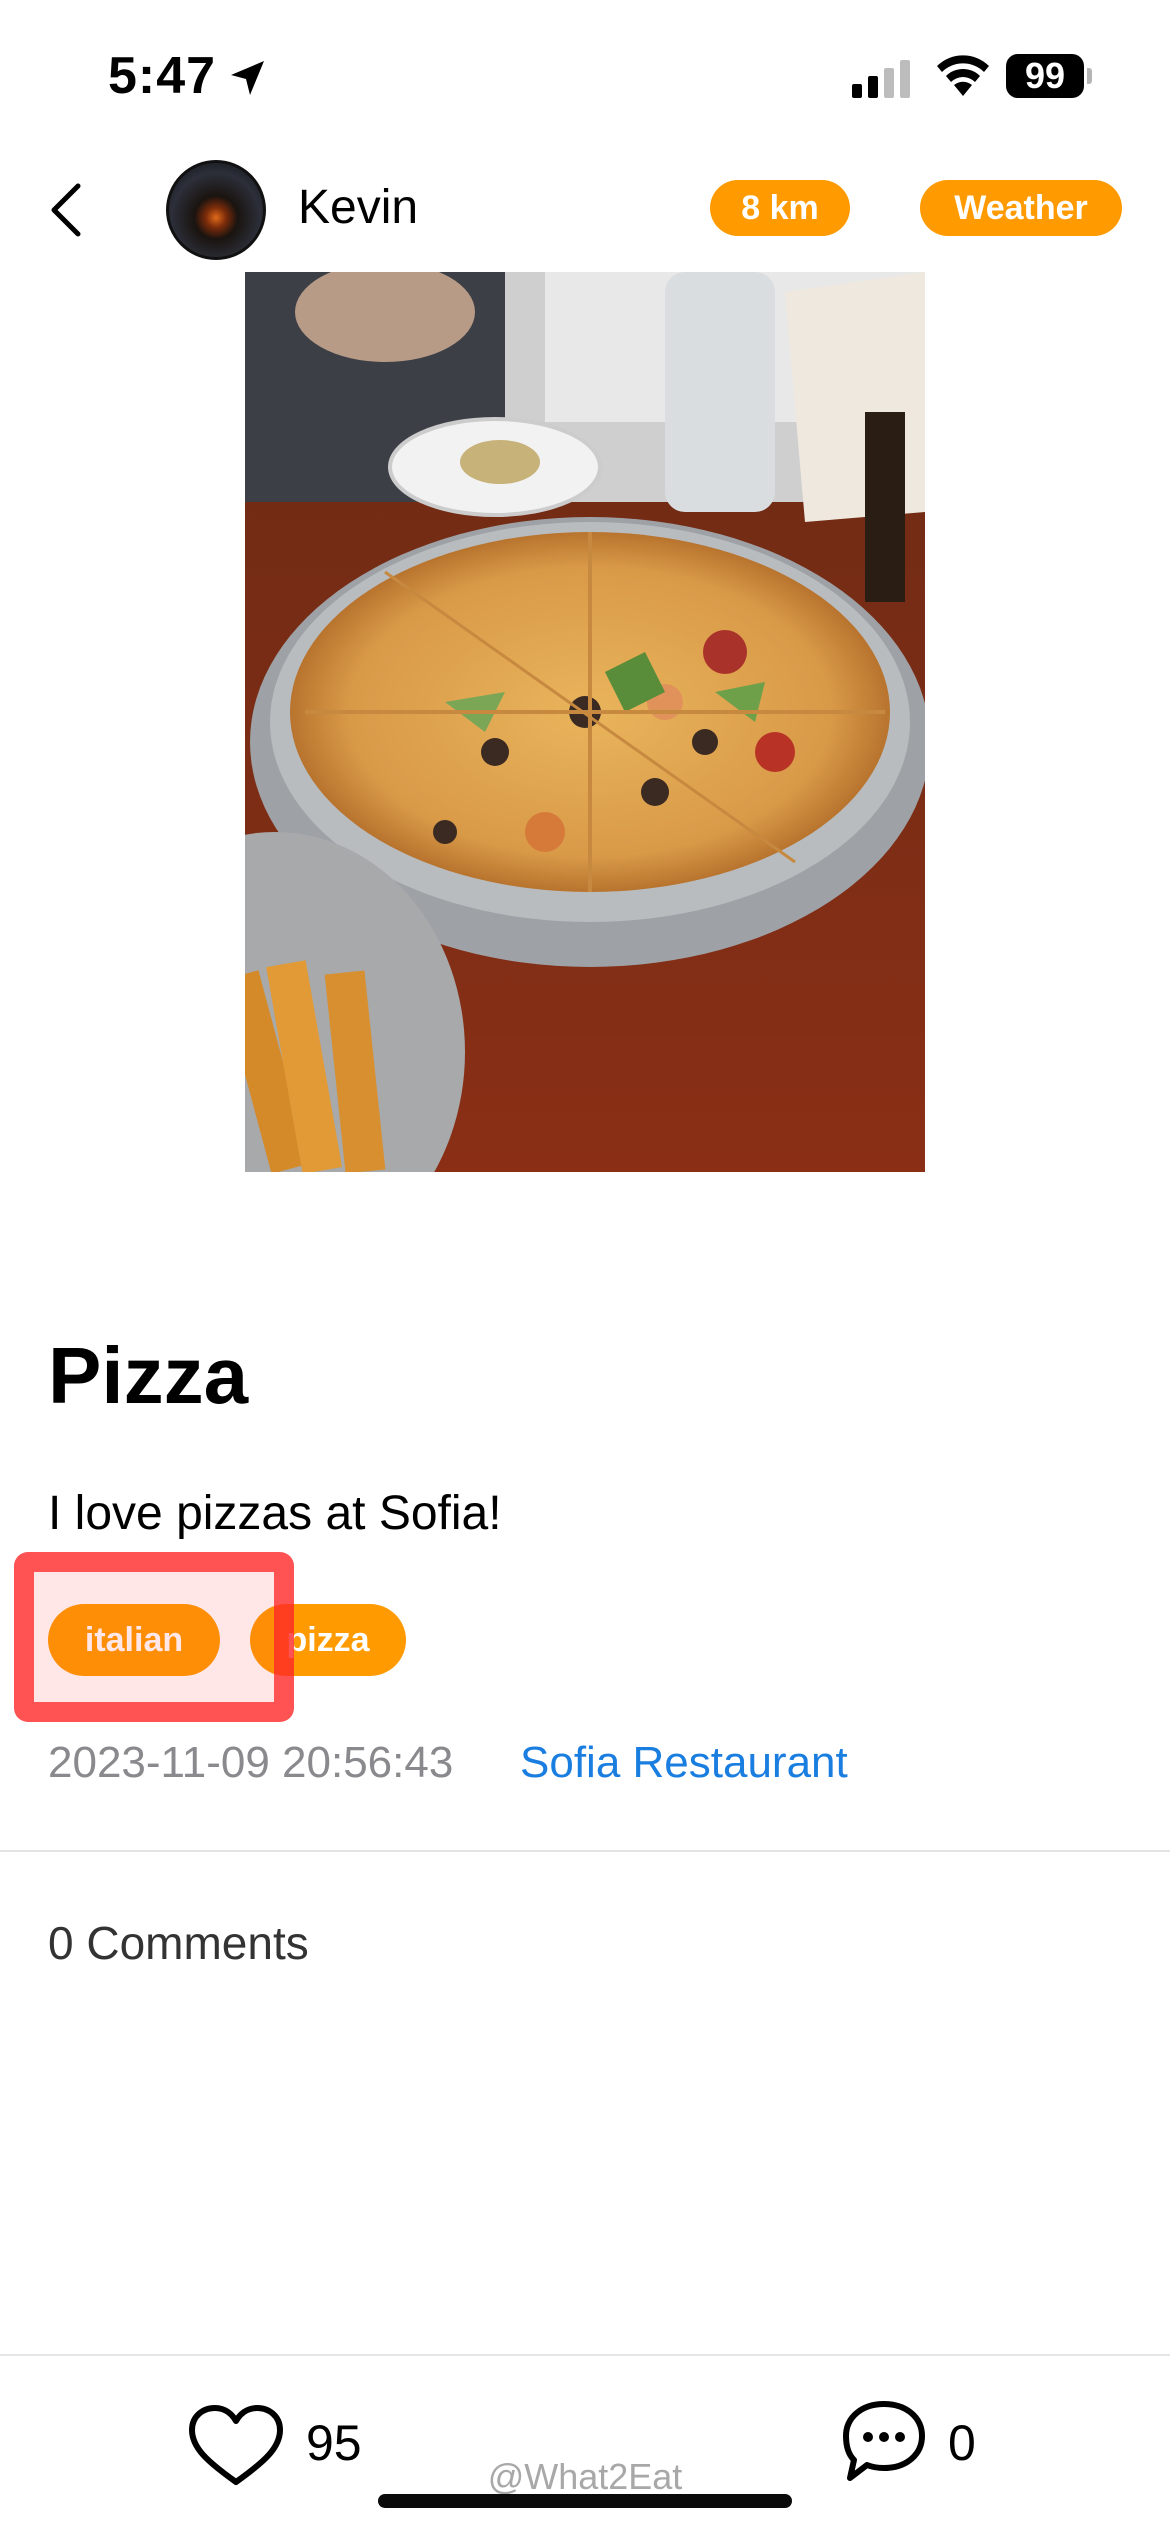 This screenshot has height=2532, width=1170. Describe the element at coordinates (68, 210) in the screenshot. I see `chevron-left-icon` at that location.